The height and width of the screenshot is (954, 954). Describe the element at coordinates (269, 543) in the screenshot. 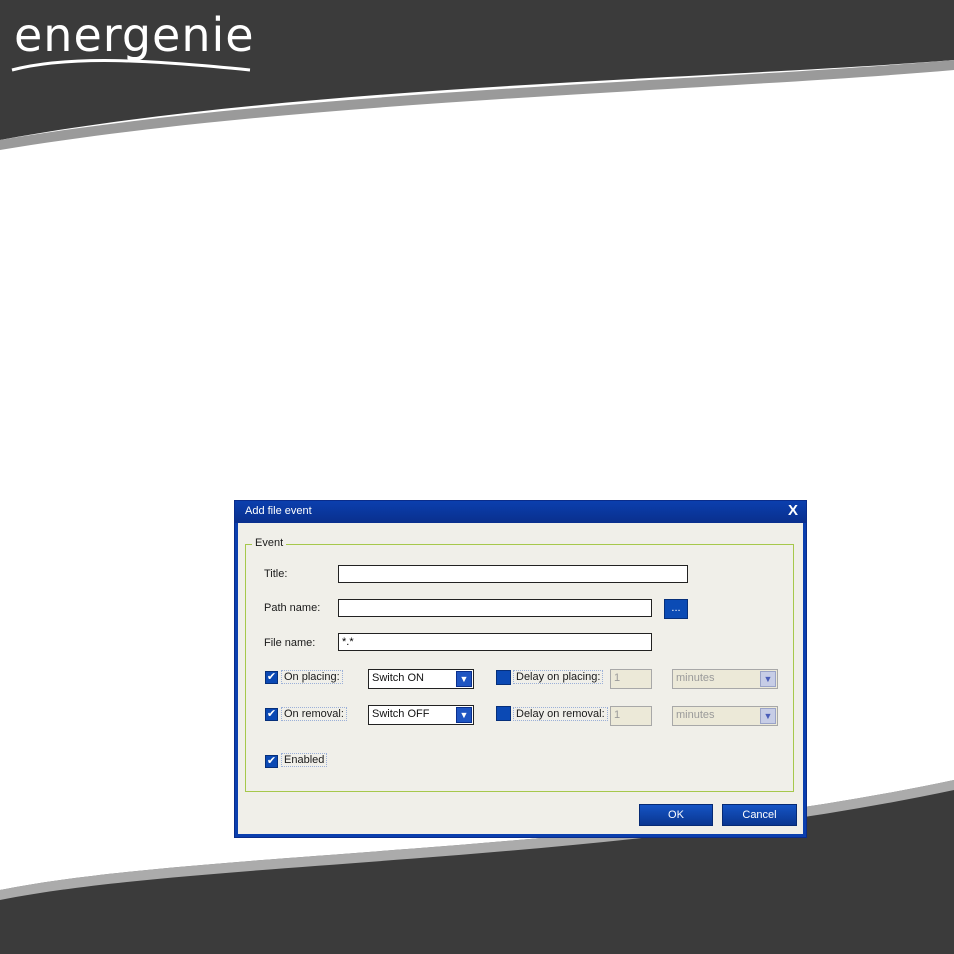

I see `event-group-label: Event` at that location.